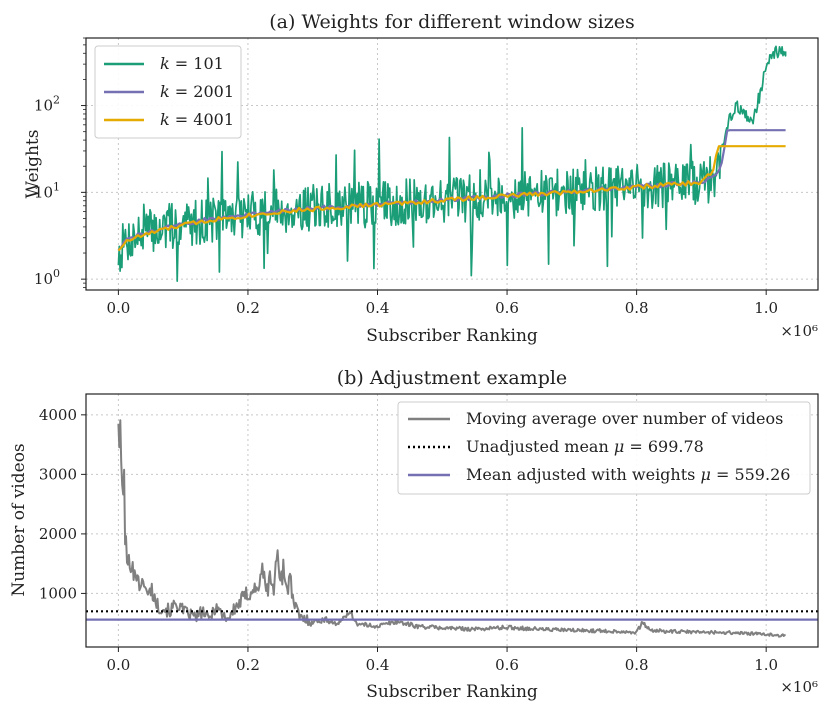  I want to click on chart-b-x-ticks: 0.0 0.2 0.4 0.6 0.8 1.0, so click(442, 660).